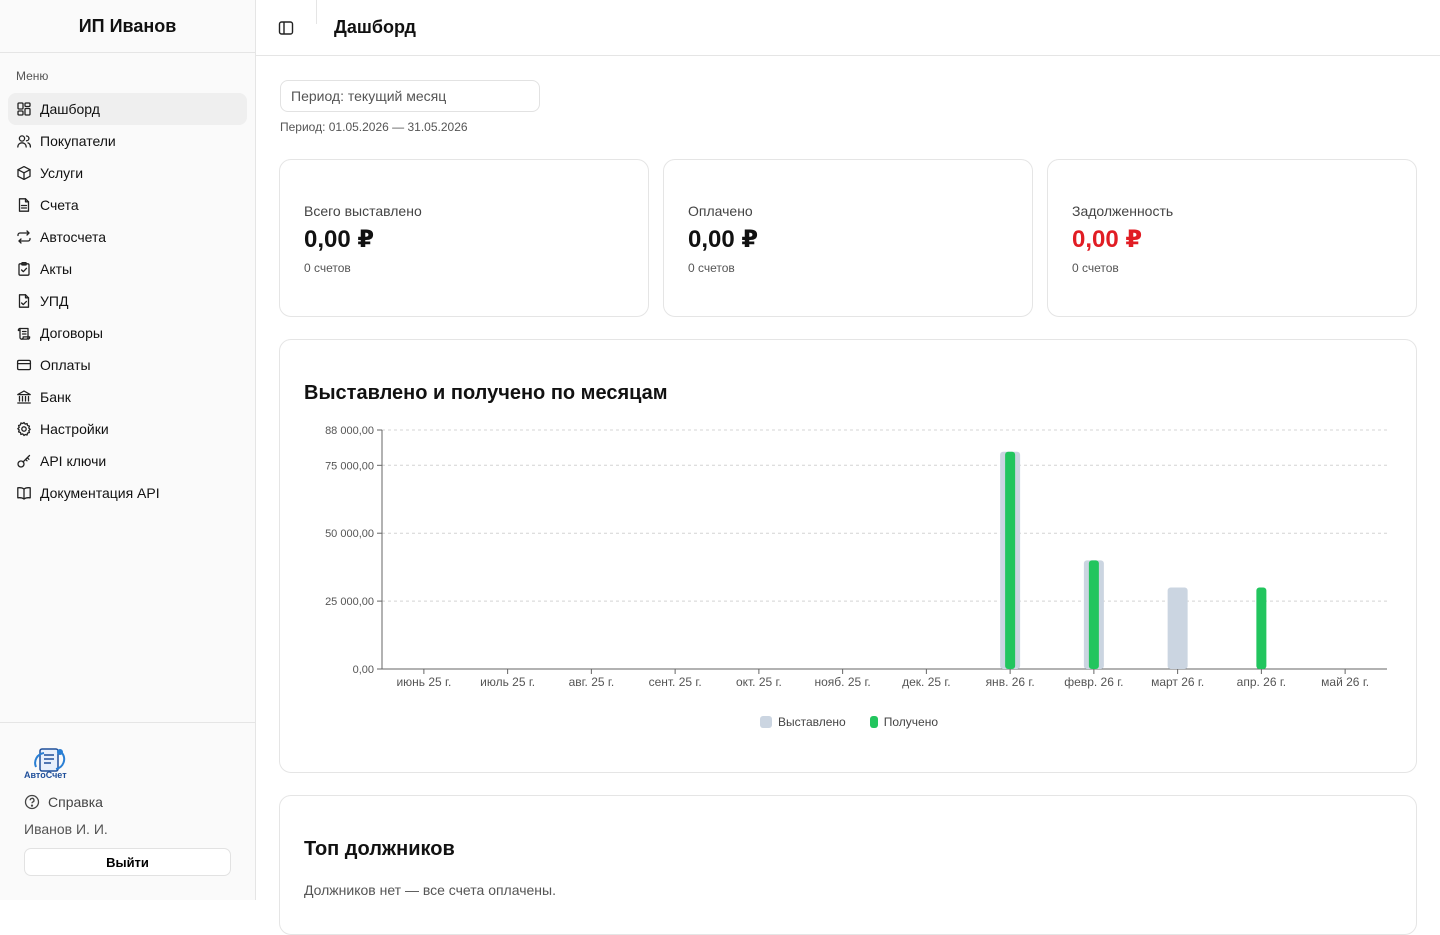 This screenshot has width=1440, height=935. I want to click on logout-button: Выйти, so click(127, 862).